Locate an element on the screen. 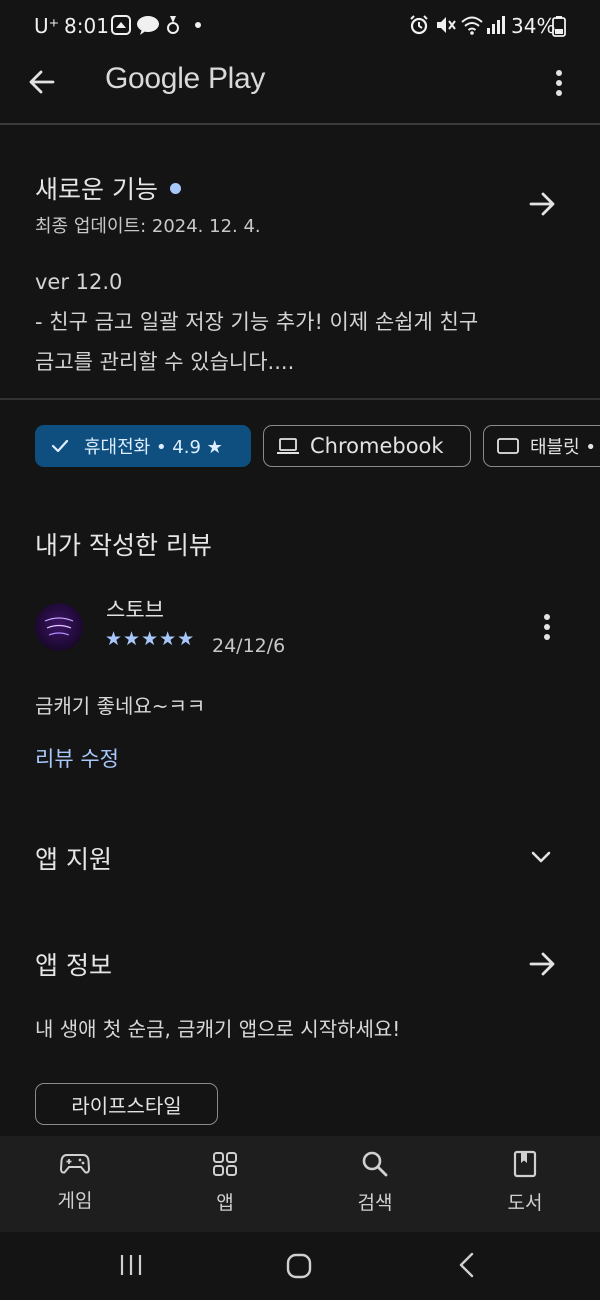 The height and width of the screenshot is (1300, 600). avatar is located at coordinates (59, 627).